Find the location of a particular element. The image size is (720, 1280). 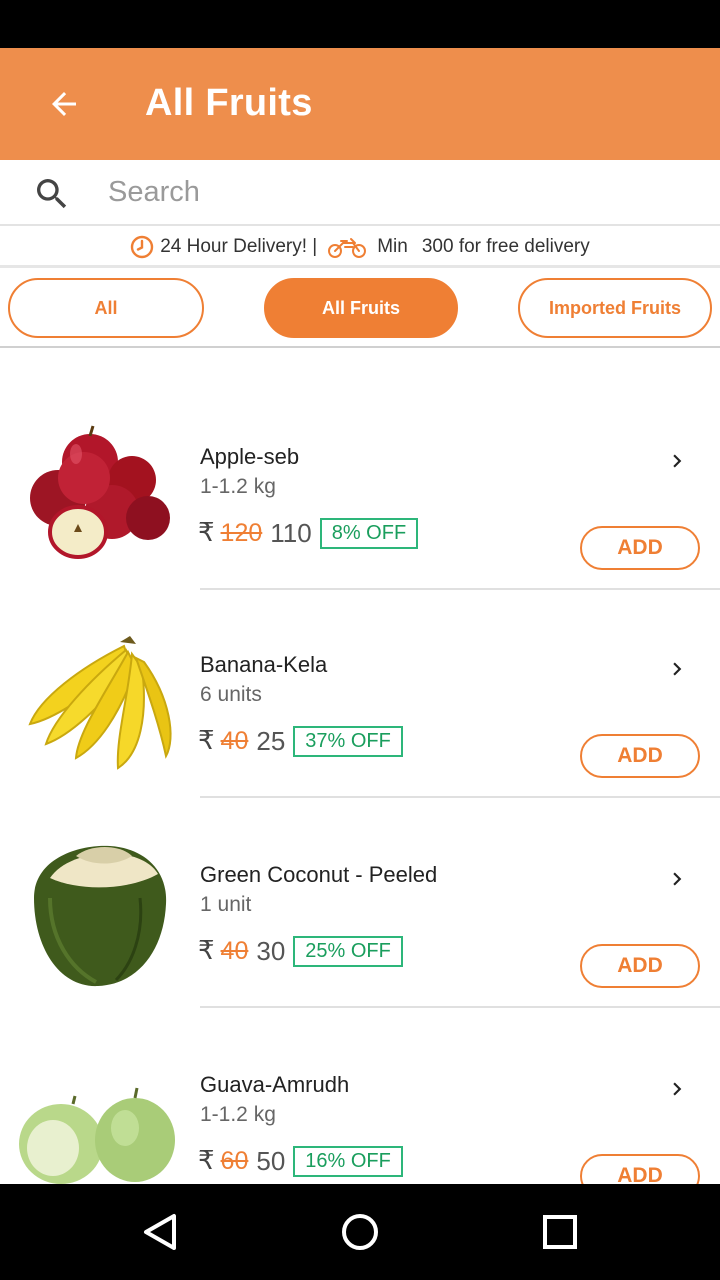

banana-image is located at coordinates (100, 703).